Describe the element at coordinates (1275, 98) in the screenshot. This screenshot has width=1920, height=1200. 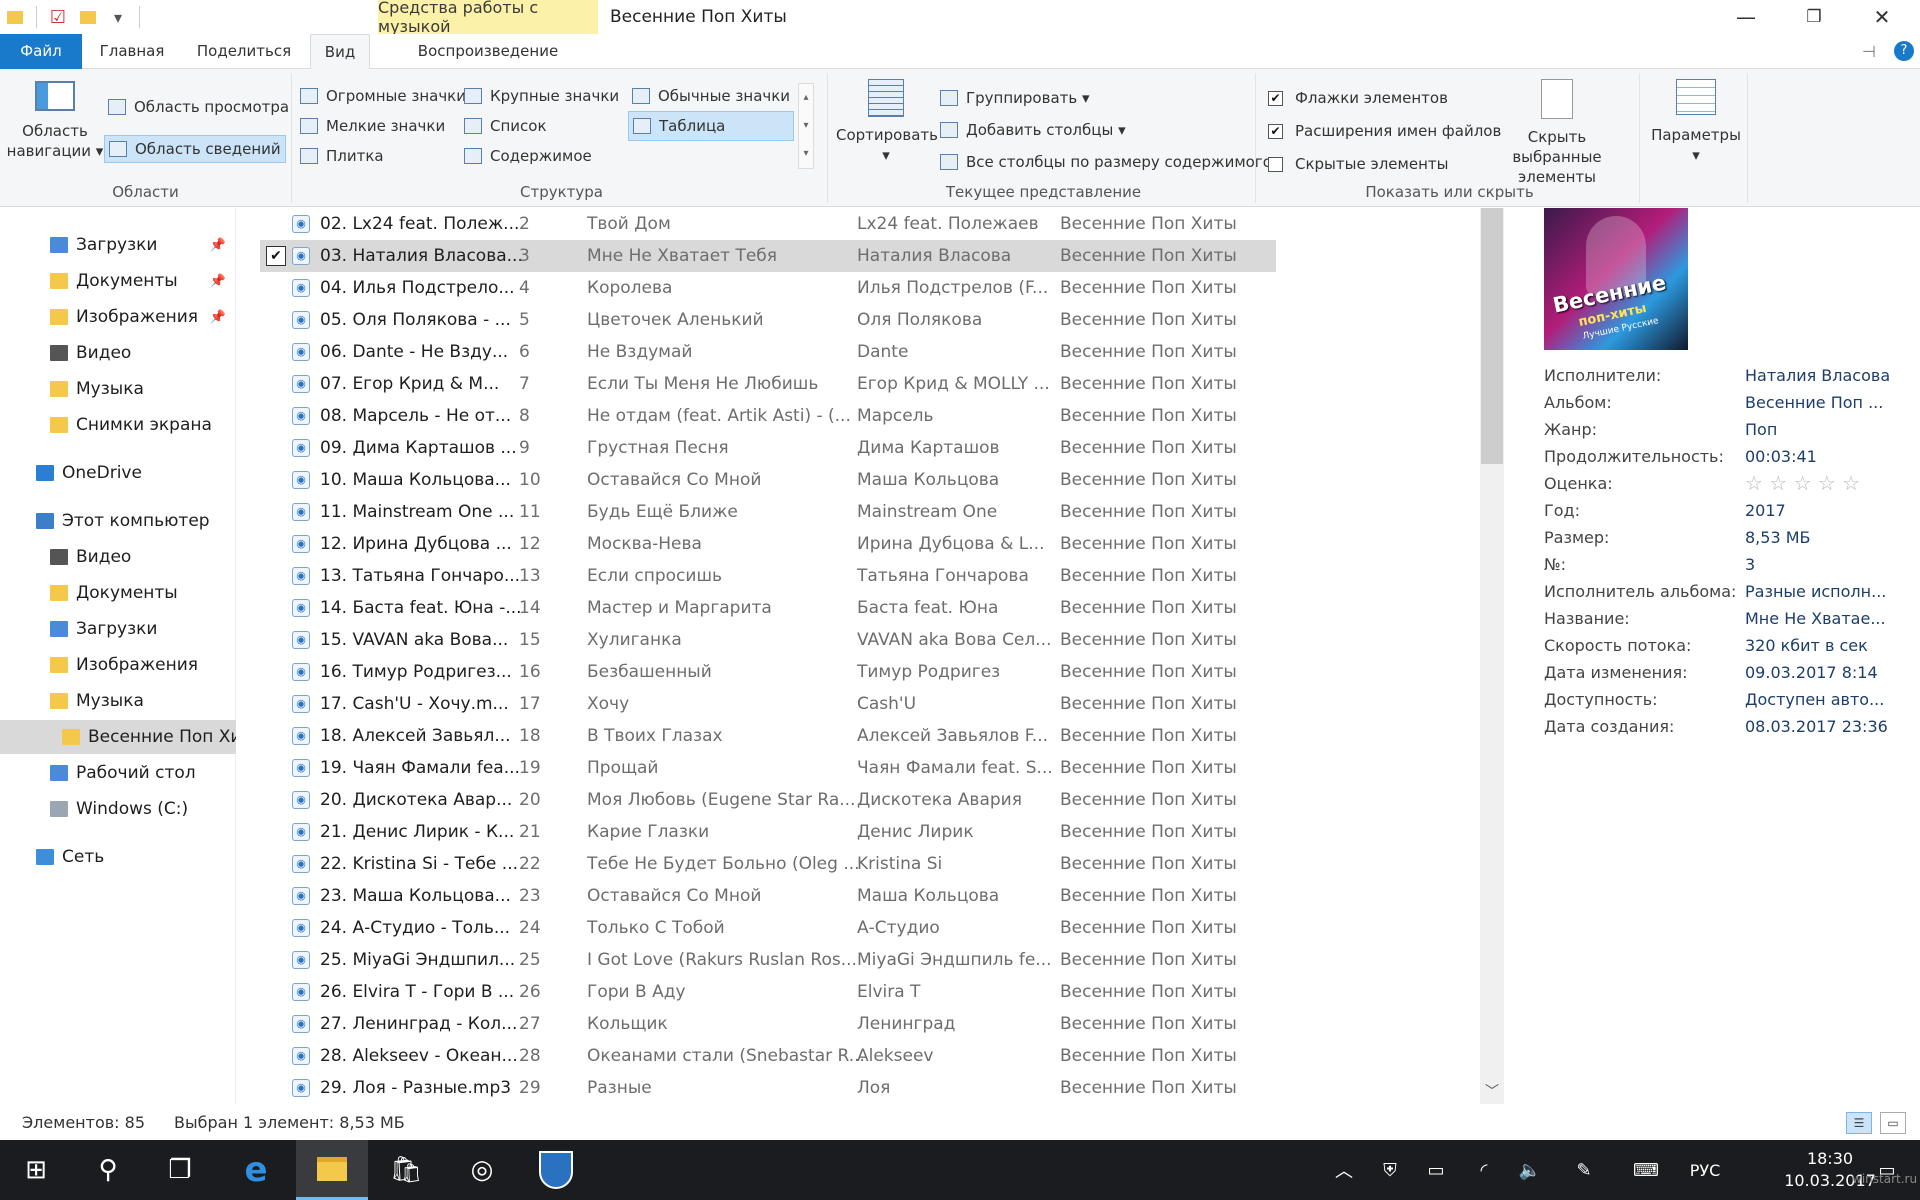
I see `item-checkboxes-checkbox: ✔` at that location.